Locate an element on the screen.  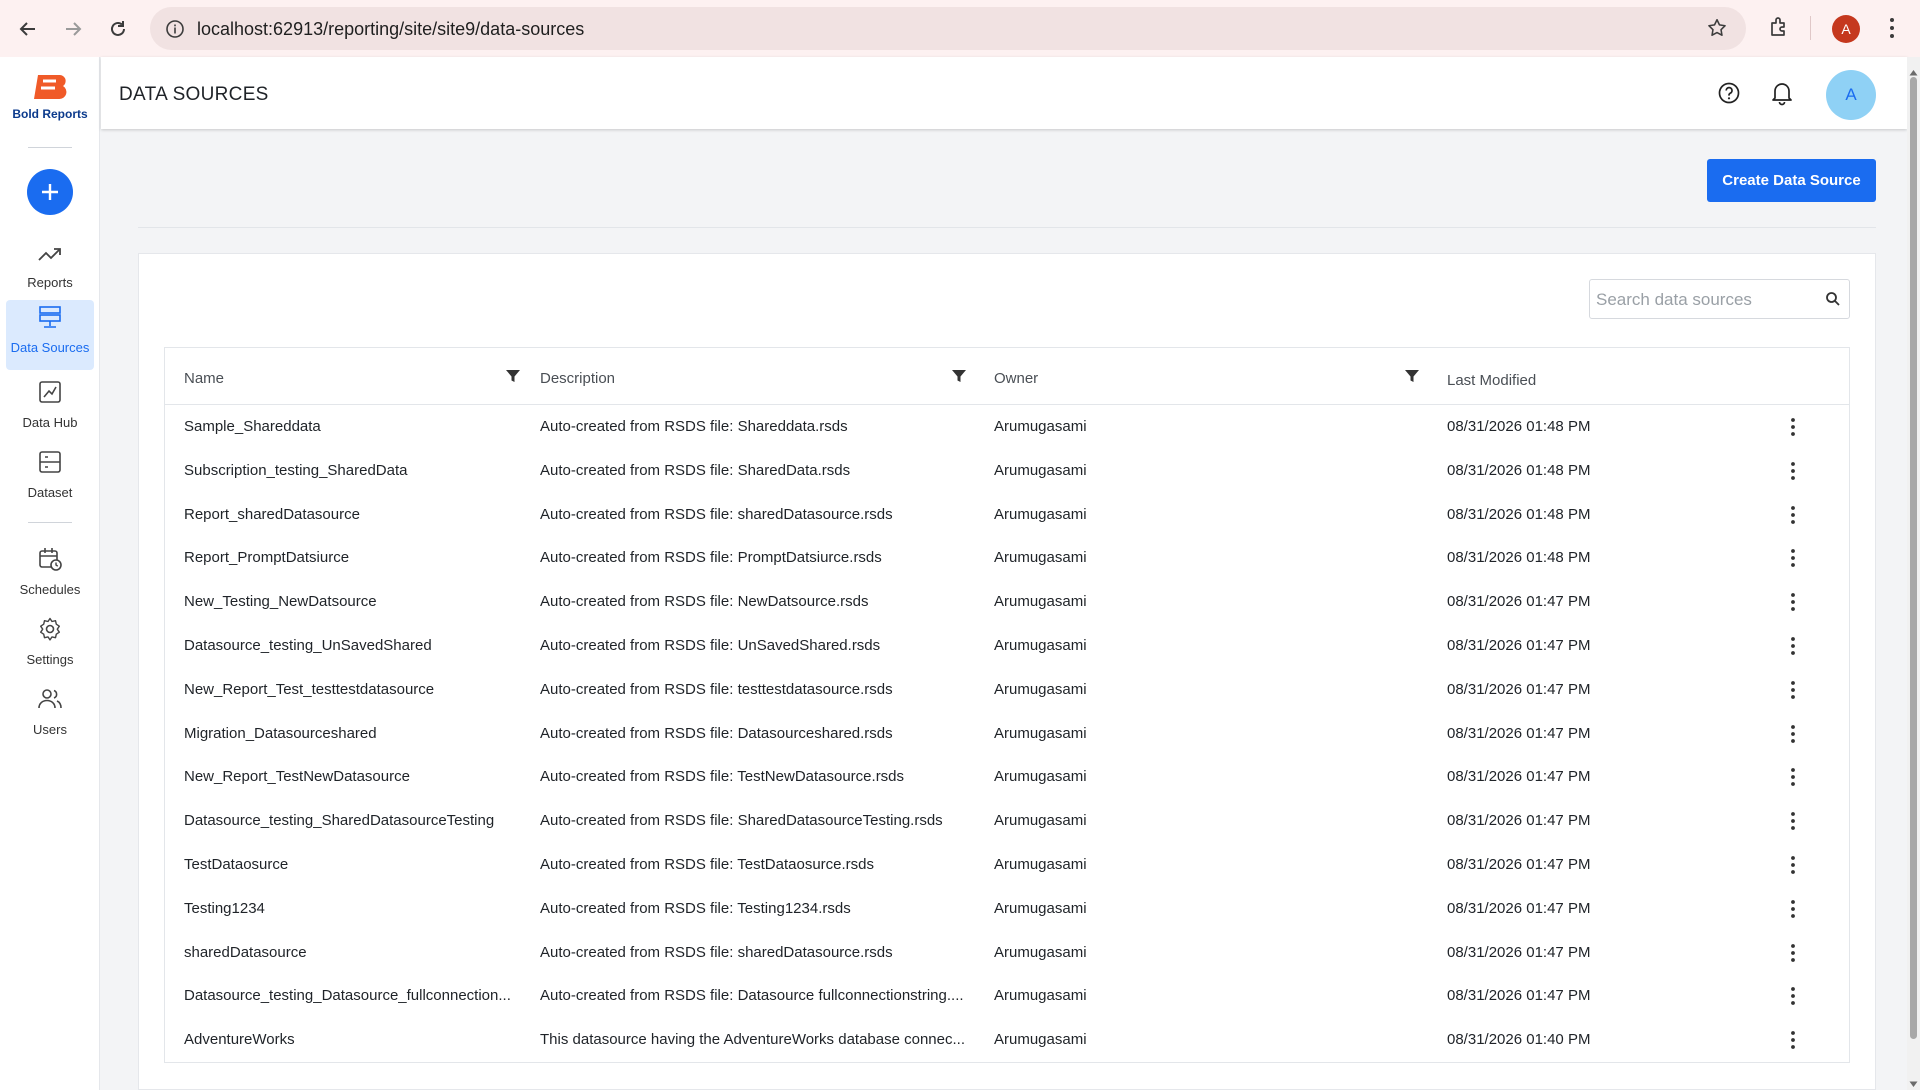
search-input: Search data sources is located at coordinates (1719, 299).